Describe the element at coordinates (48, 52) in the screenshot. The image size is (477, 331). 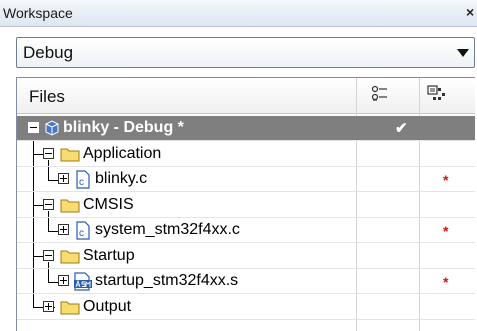
I see `configuration-value: Debug` at that location.